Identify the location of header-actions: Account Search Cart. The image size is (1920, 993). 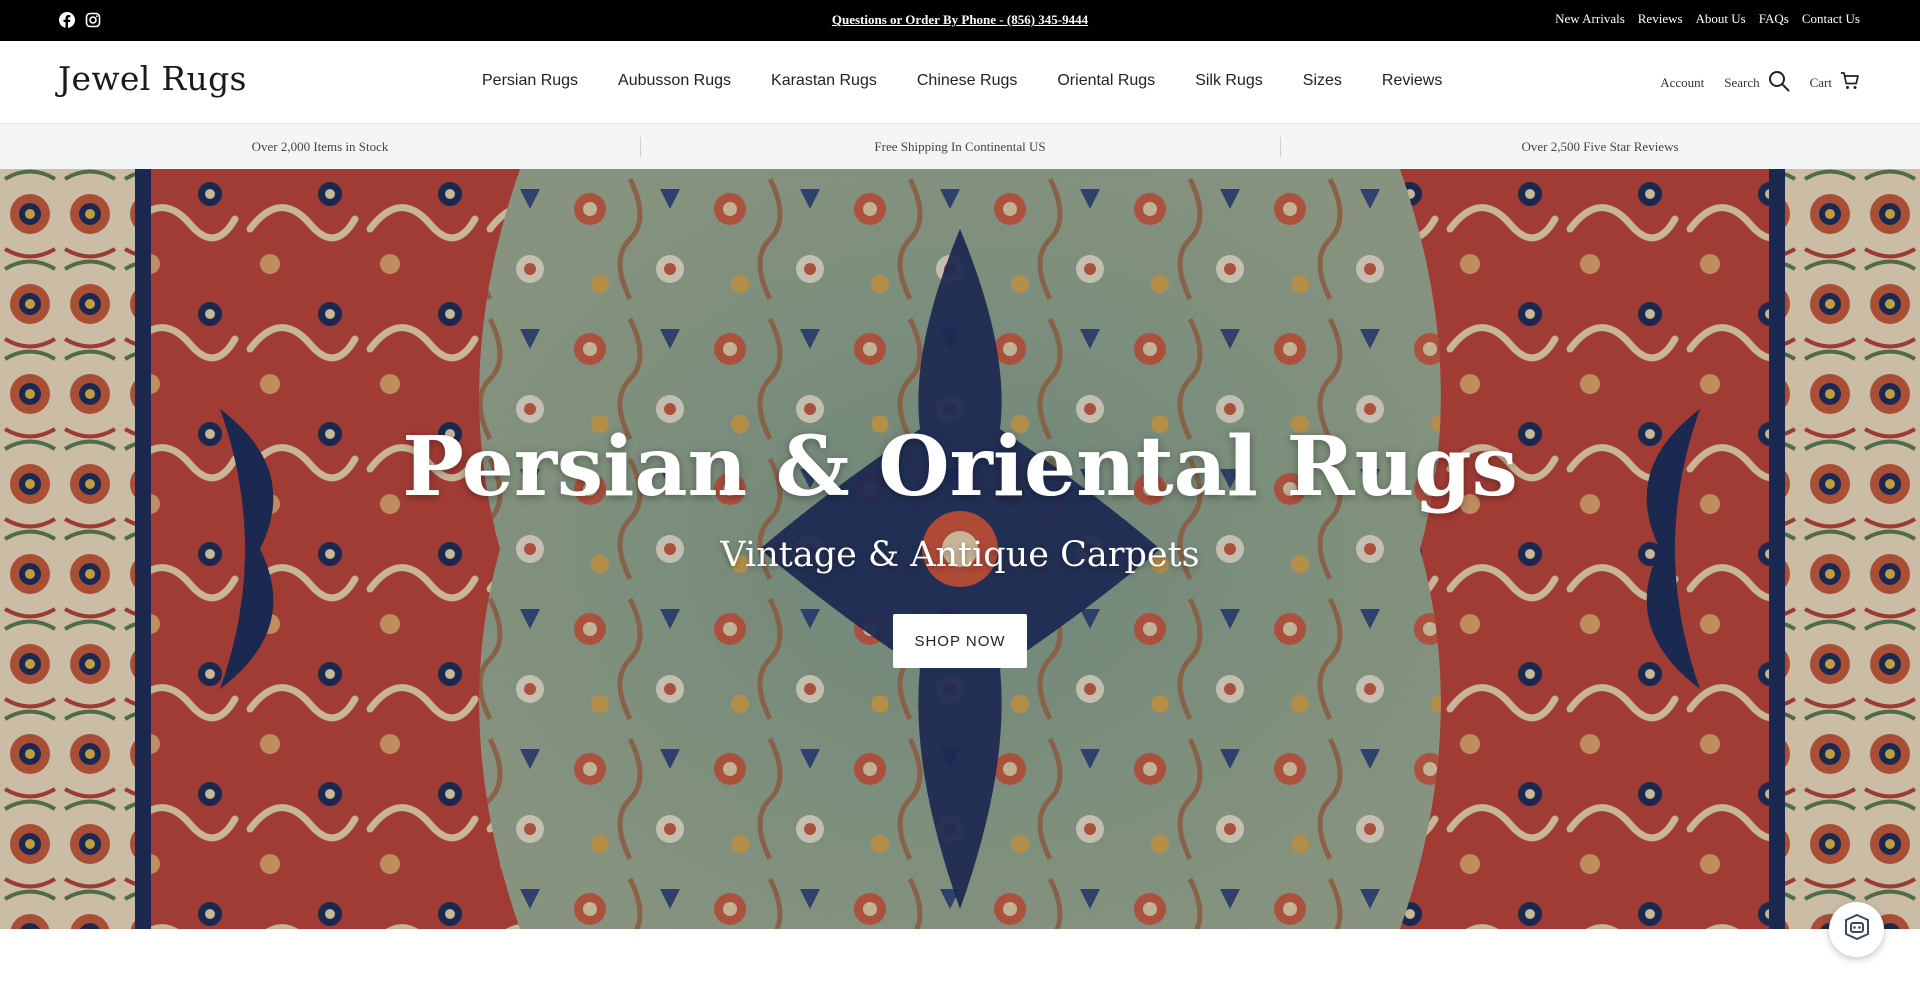
(1750, 83).